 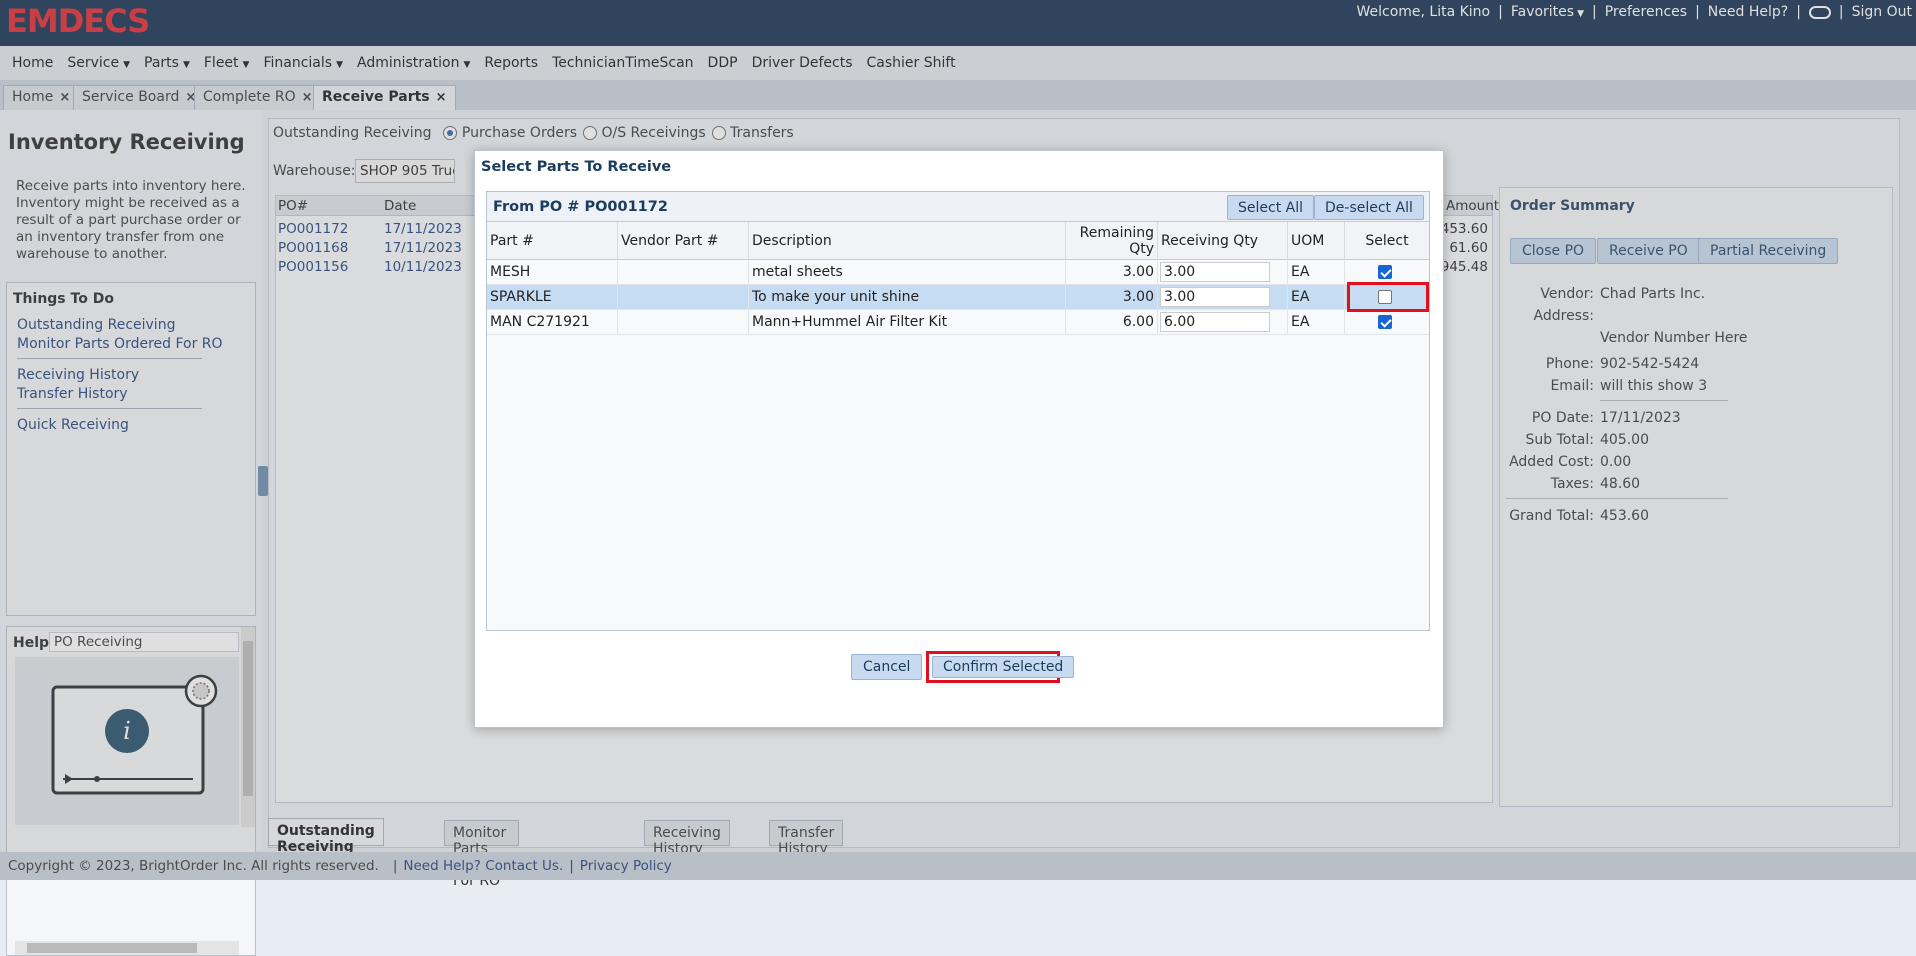 What do you see at coordinates (576, 167) in the screenshot?
I see `dialog-title: Select Parts To Receive` at bounding box center [576, 167].